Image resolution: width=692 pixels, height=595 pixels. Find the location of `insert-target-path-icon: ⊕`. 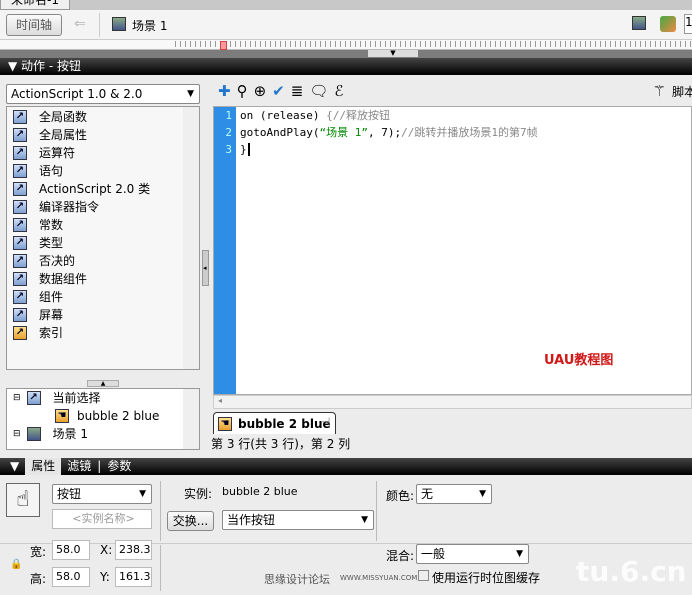

insert-target-path-icon: ⊕ is located at coordinates (260, 91).